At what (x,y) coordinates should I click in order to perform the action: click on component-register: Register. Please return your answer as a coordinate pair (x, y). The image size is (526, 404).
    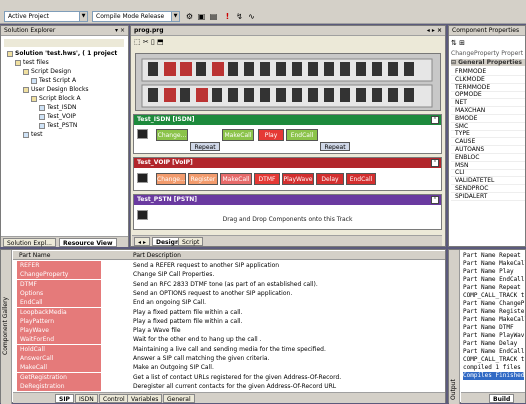
    Looking at the image, I should click on (203, 179).